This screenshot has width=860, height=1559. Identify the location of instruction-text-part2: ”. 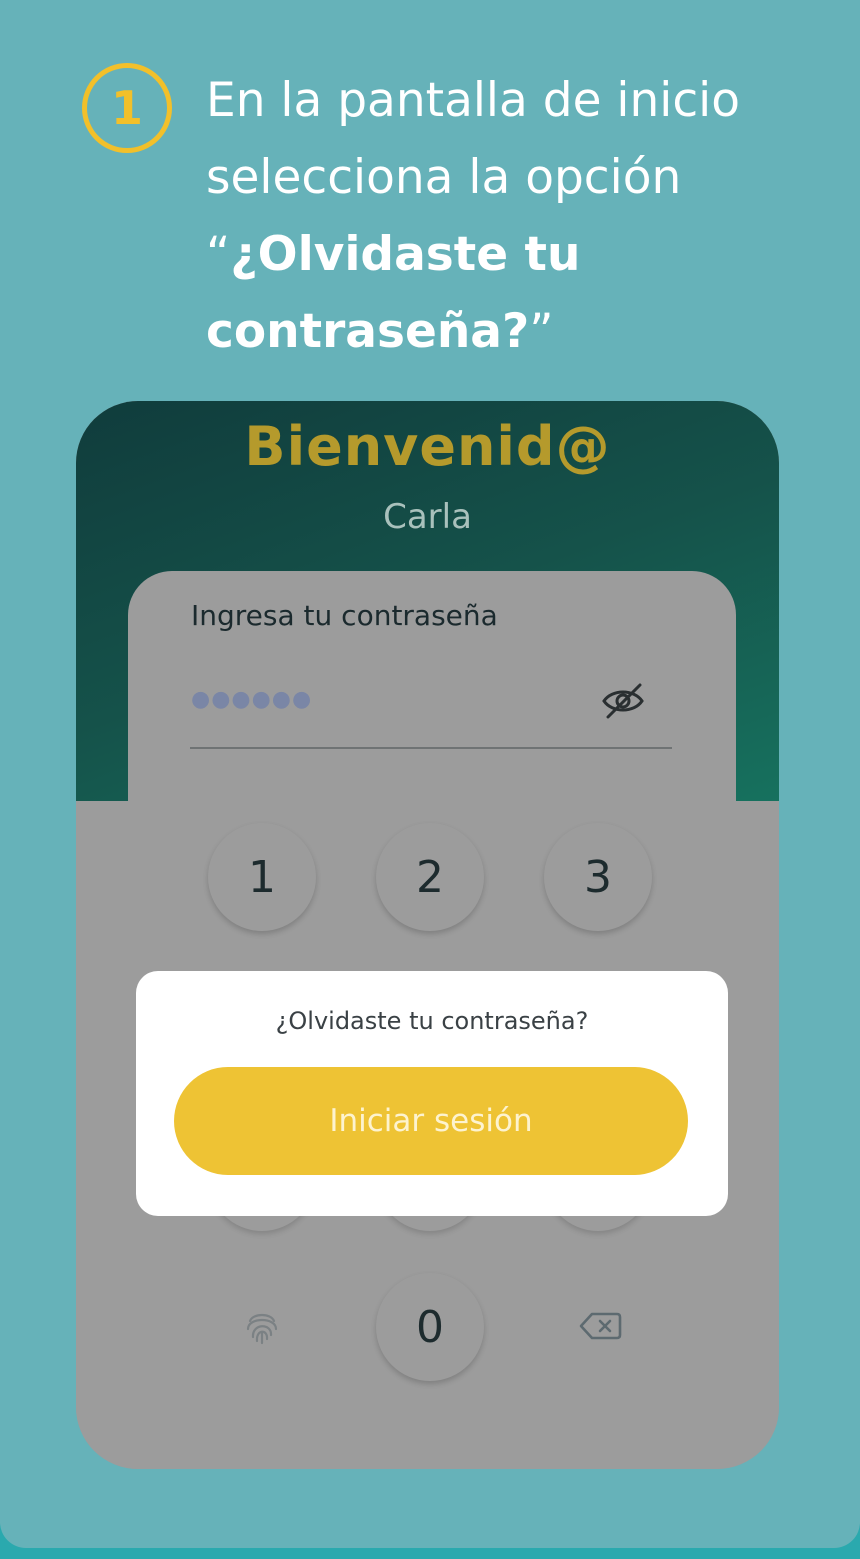
(541, 331).